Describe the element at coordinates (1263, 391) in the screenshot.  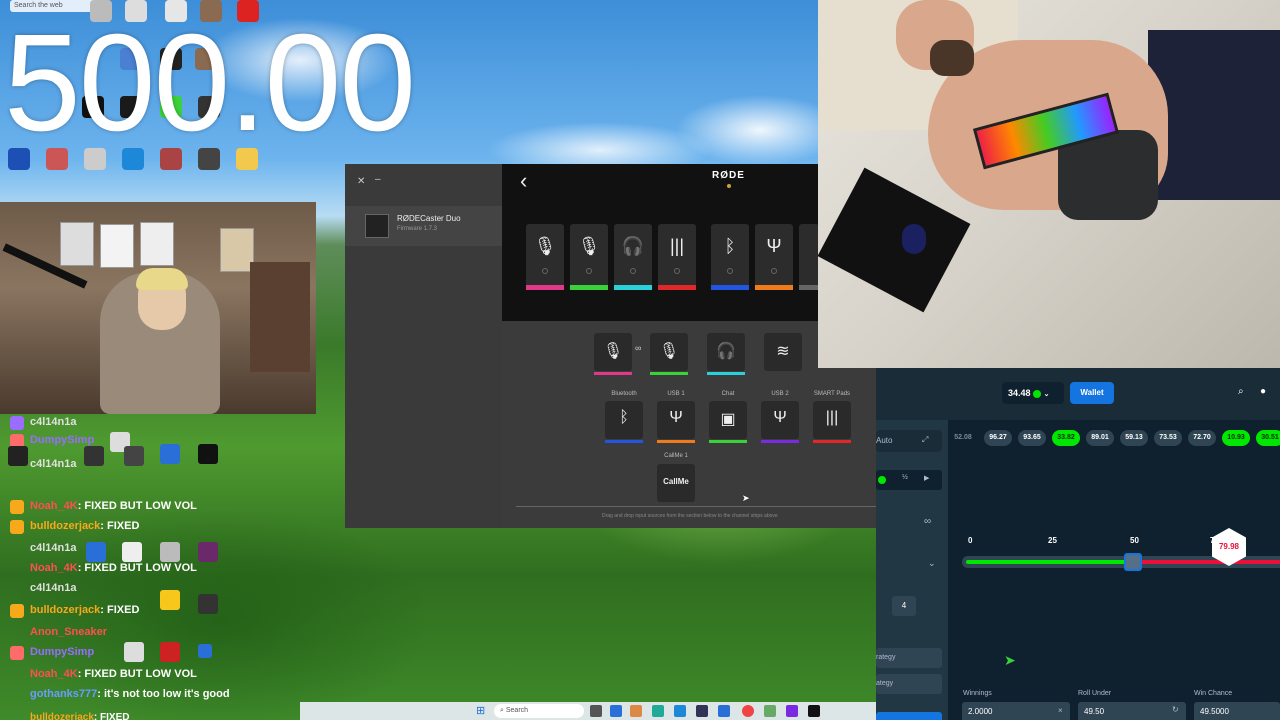
I see `user-icon: ●` at that location.